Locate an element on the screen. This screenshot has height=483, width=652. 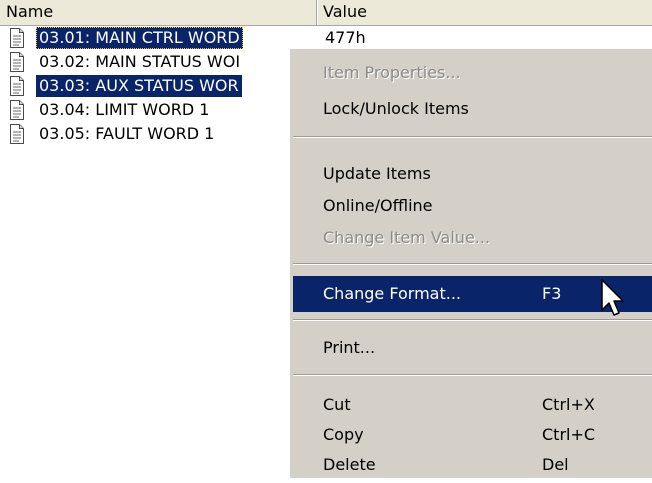
item-name: 03.05: FAULT WORD 1 is located at coordinates (127, 133).